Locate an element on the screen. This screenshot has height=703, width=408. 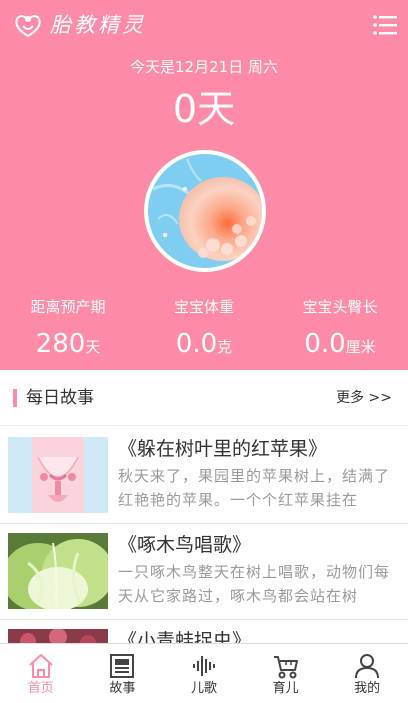
stat-unit: 天 is located at coordinates (93, 347).